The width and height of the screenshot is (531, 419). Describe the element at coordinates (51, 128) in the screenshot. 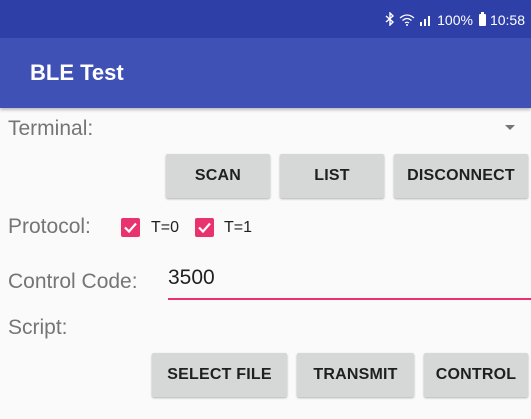

I see `terminal-label: Terminal:` at that location.